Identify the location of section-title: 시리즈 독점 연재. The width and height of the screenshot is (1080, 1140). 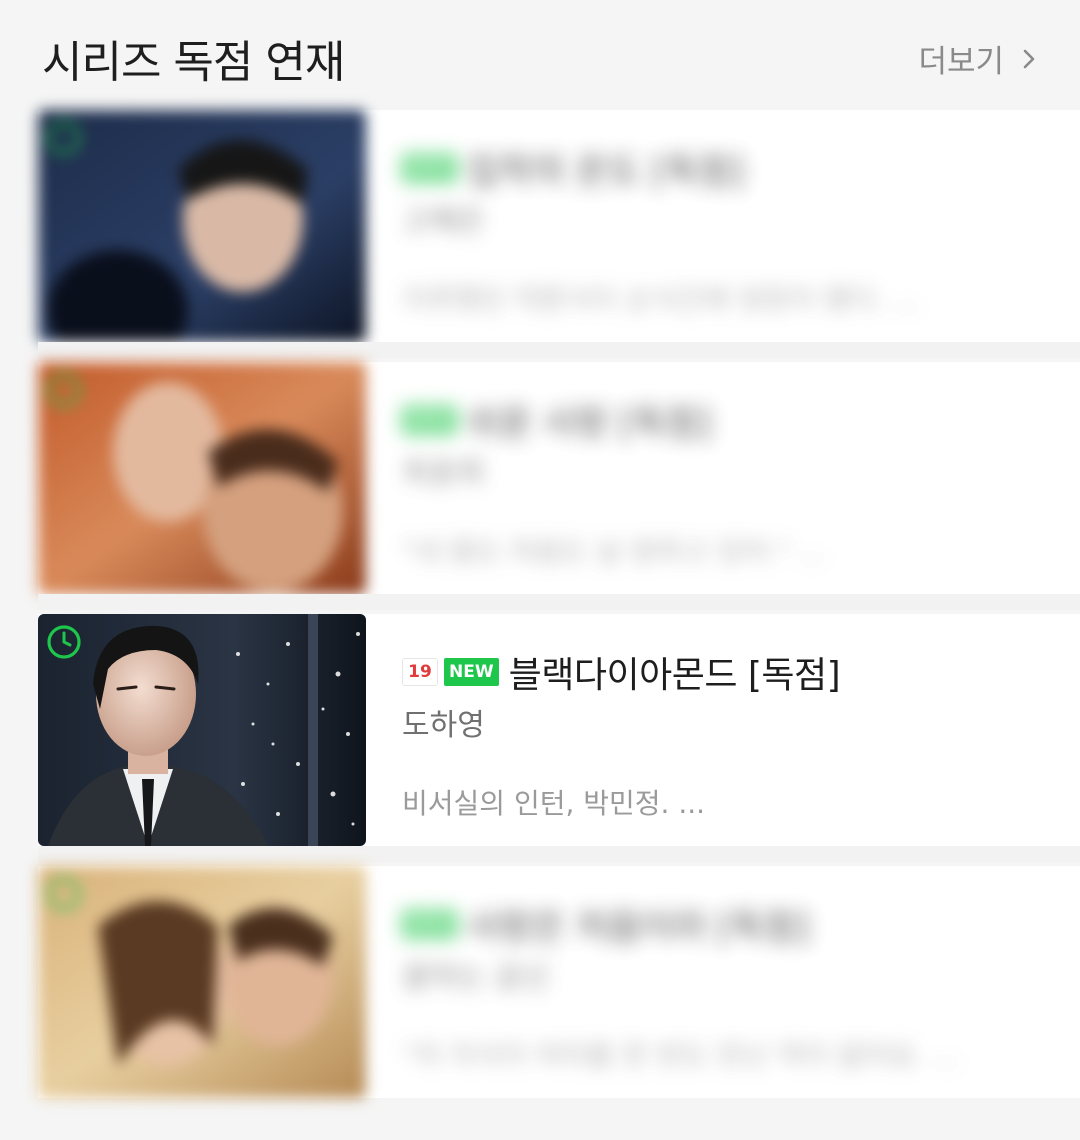
(193, 62).